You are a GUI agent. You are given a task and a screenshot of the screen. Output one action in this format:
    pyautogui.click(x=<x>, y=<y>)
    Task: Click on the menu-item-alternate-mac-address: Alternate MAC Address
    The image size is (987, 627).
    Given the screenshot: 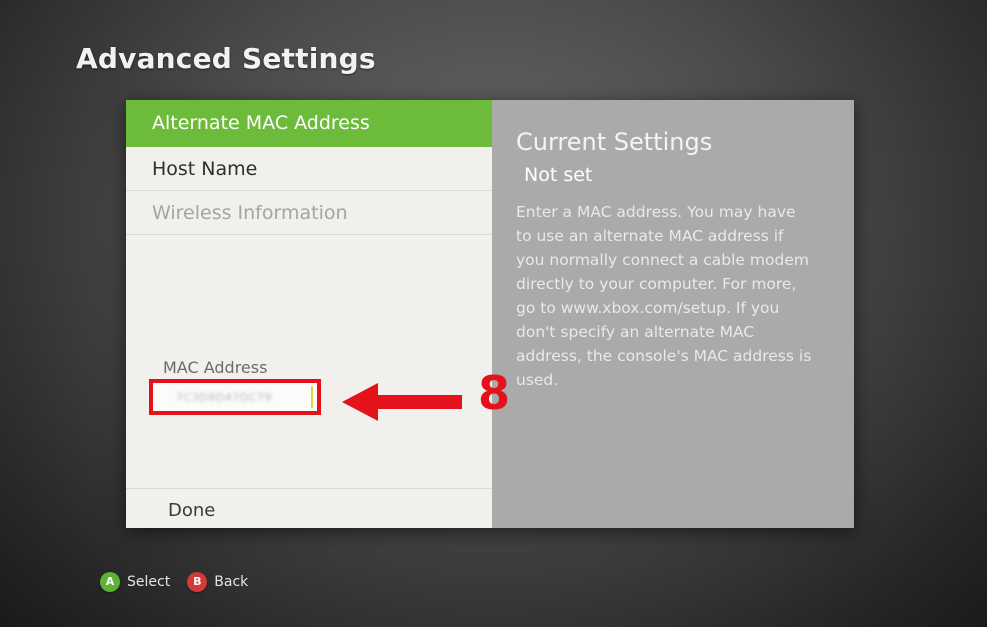 What is the action you would take?
    pyautogui.click(x=309, y=123)
    